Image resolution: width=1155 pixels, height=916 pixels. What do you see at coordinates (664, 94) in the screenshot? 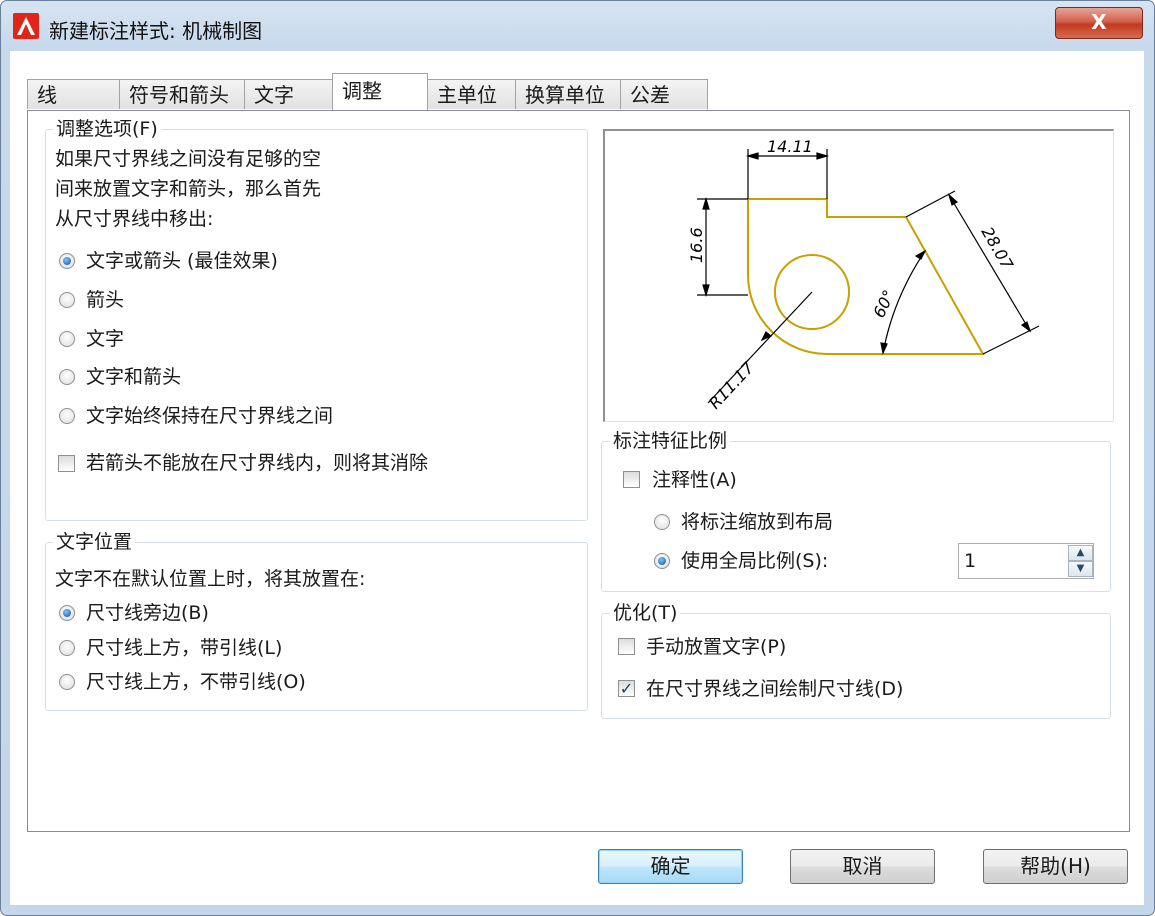
I see `tab-tolerances: 公差` at bounding box center [664, 94].